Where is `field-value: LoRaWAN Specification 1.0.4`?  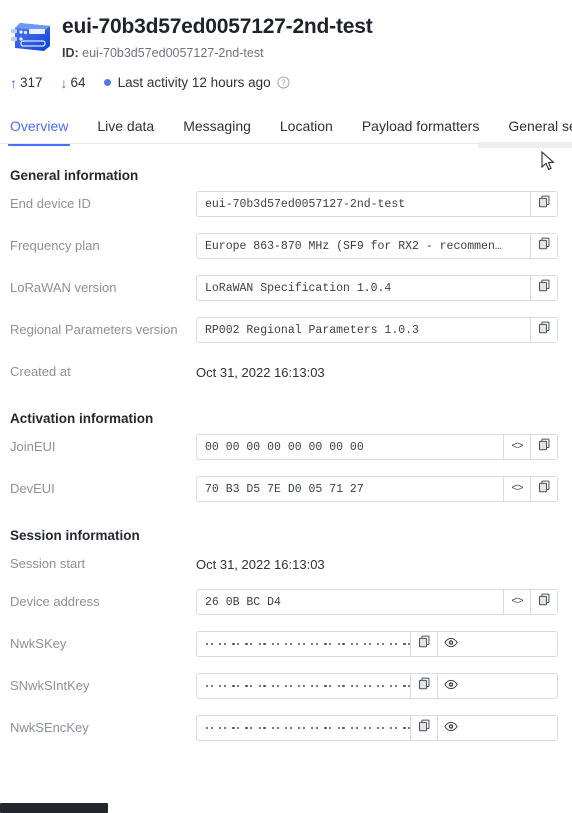
field-value: LoRaWAN Specification 1.0.4 is located at coordinates (363, 288).